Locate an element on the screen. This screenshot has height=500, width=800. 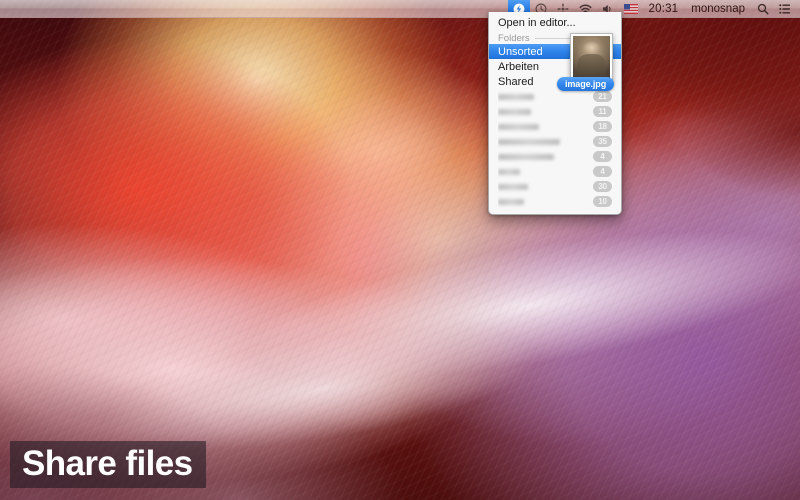
folder-item: 21 is located at coordinates (555, 96).